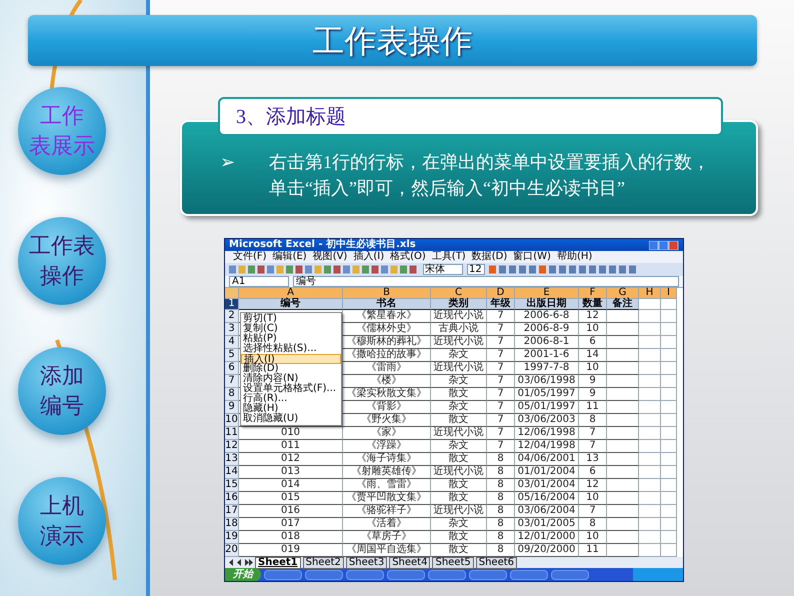  Describe the element at coordinates (387, 472) in the screenshot. I see `table-cell: 《射雕英雄传》` at that location.